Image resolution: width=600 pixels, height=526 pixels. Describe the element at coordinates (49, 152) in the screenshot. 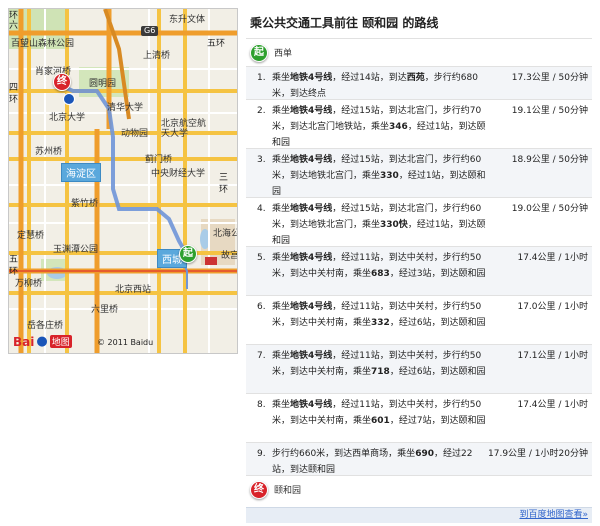

I see `map-label: 苏州桥` at that location.